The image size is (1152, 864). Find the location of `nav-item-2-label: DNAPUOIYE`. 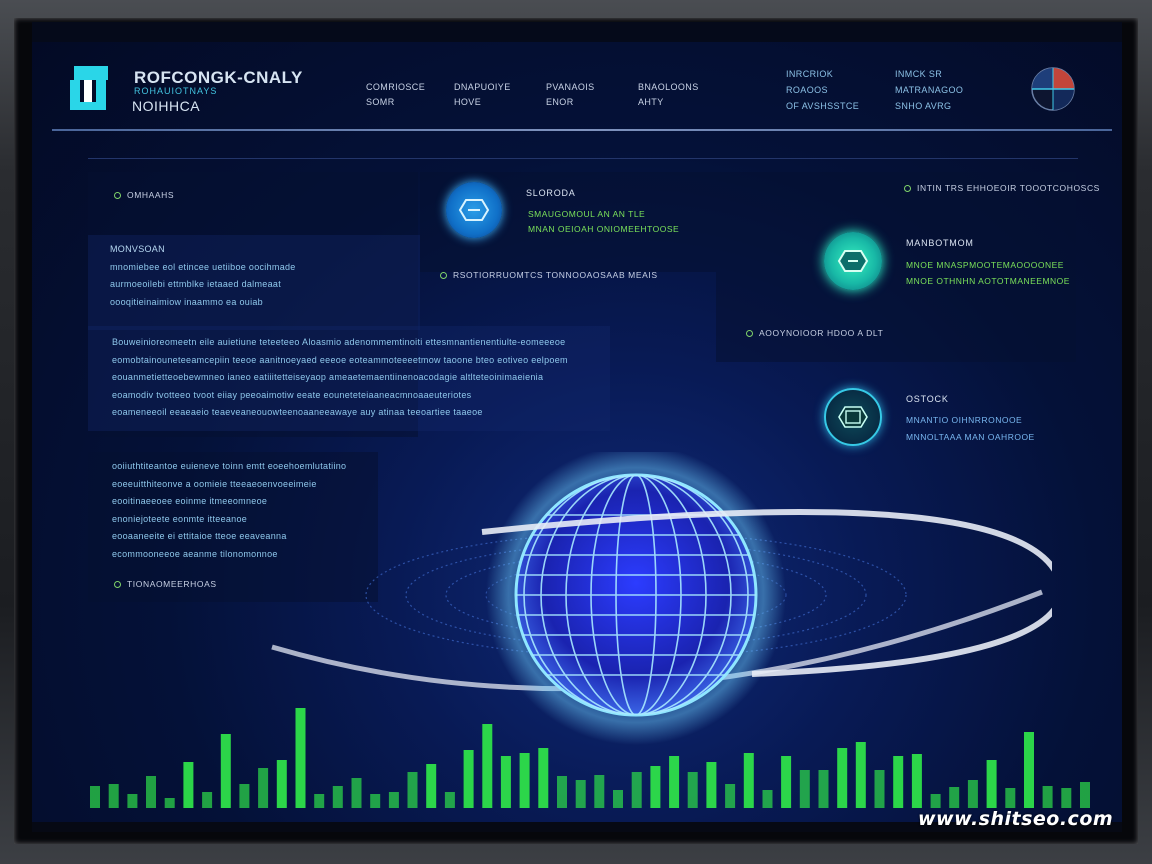

nav-item-2-label: DNAPUOIYE is located at coordinates (482, 87).